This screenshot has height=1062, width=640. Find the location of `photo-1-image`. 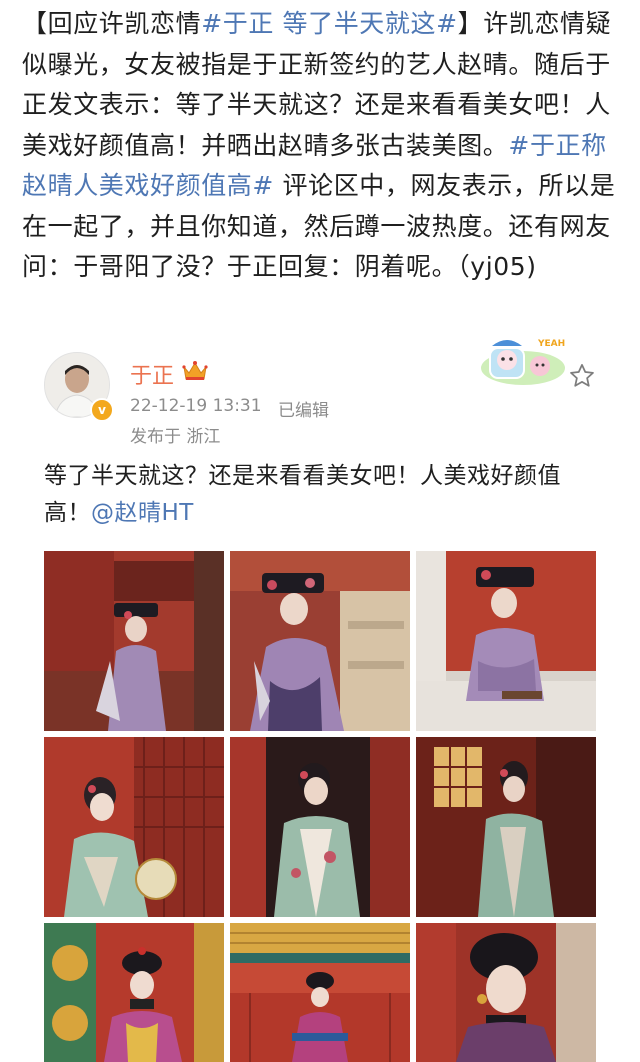

photo-1-image is located at coordinates (134, 641).